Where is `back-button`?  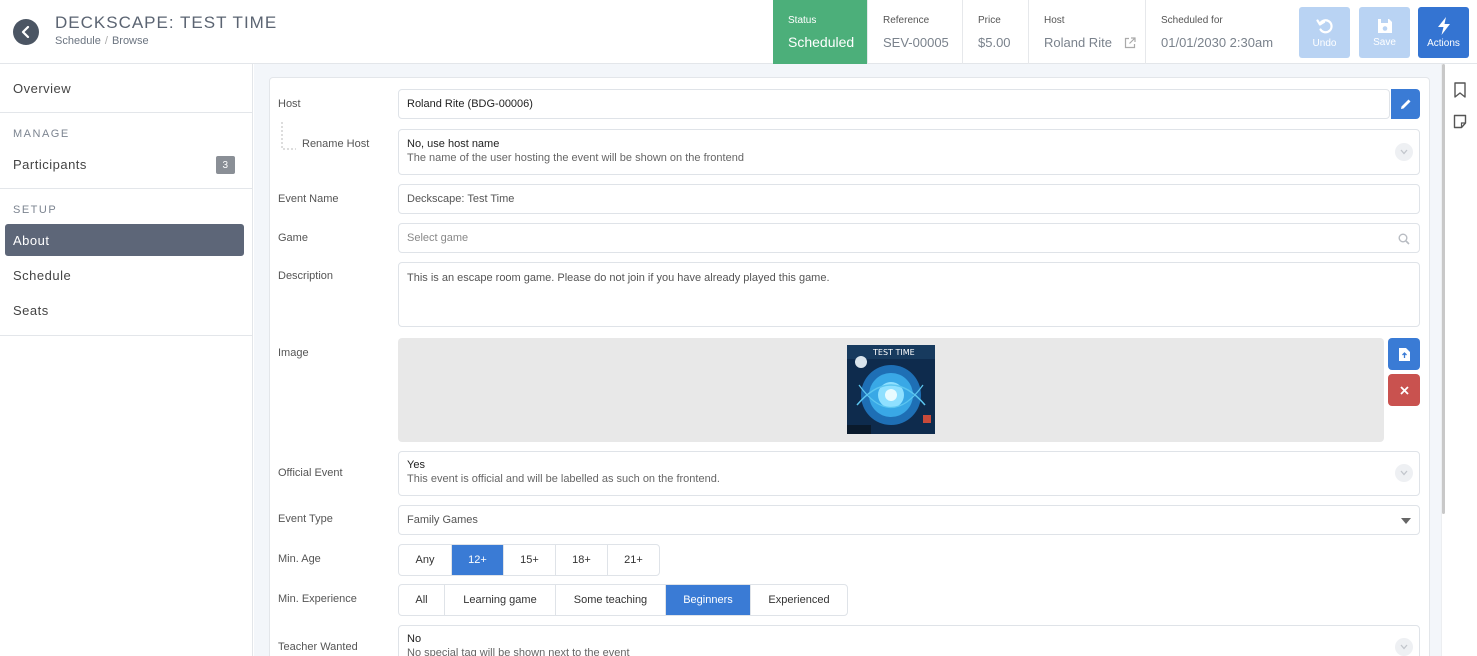
back-button is located at coordinates (26, 32).